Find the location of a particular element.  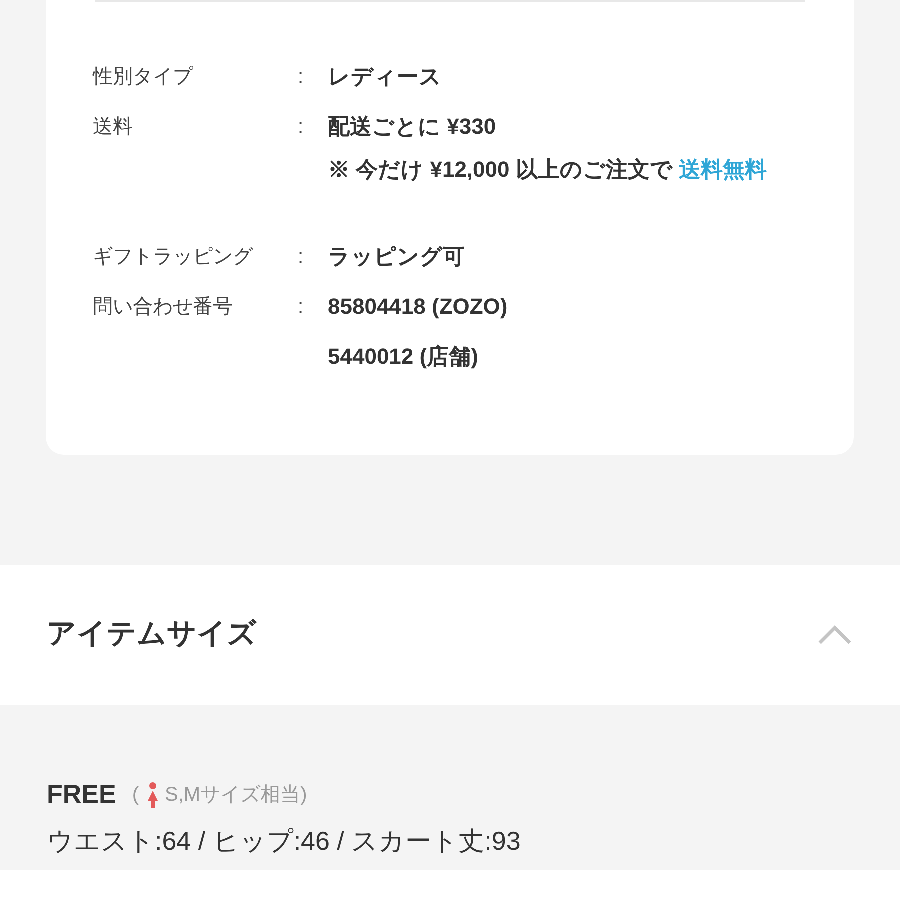

section-title: アイテムサイズ is located at coordinates (152, 634).